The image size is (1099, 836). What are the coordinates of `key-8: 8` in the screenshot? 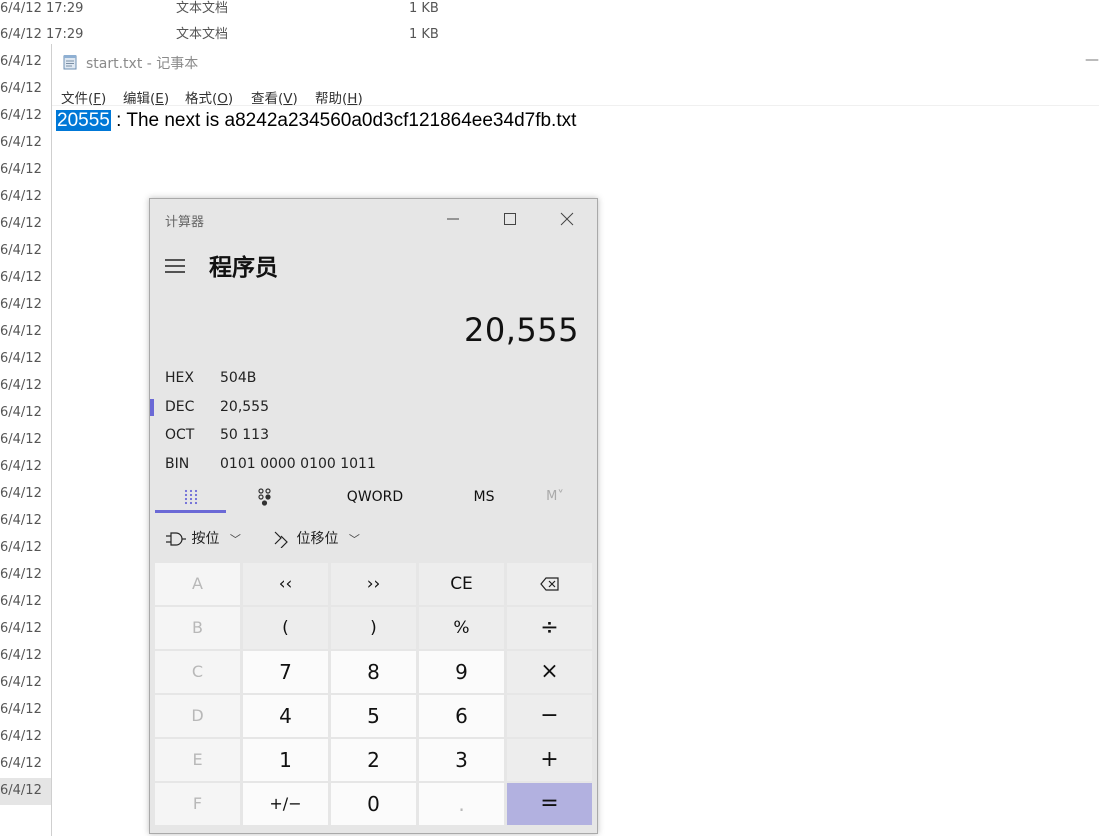 It's located at (373, 672).